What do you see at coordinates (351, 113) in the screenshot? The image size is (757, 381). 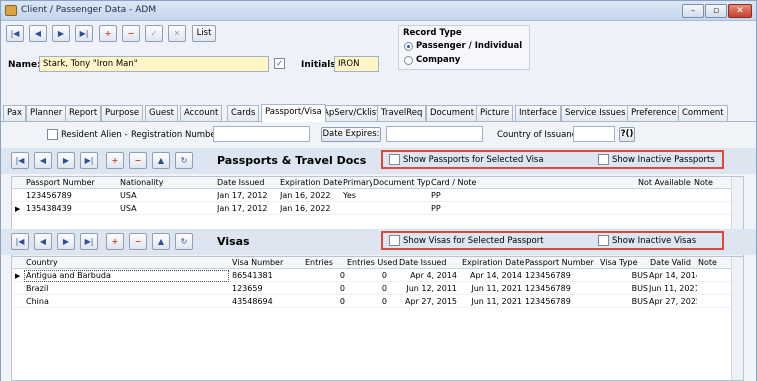 I see `tab-apserv-cklist: ApServ/Cklist` at bounding box center [351, 113].